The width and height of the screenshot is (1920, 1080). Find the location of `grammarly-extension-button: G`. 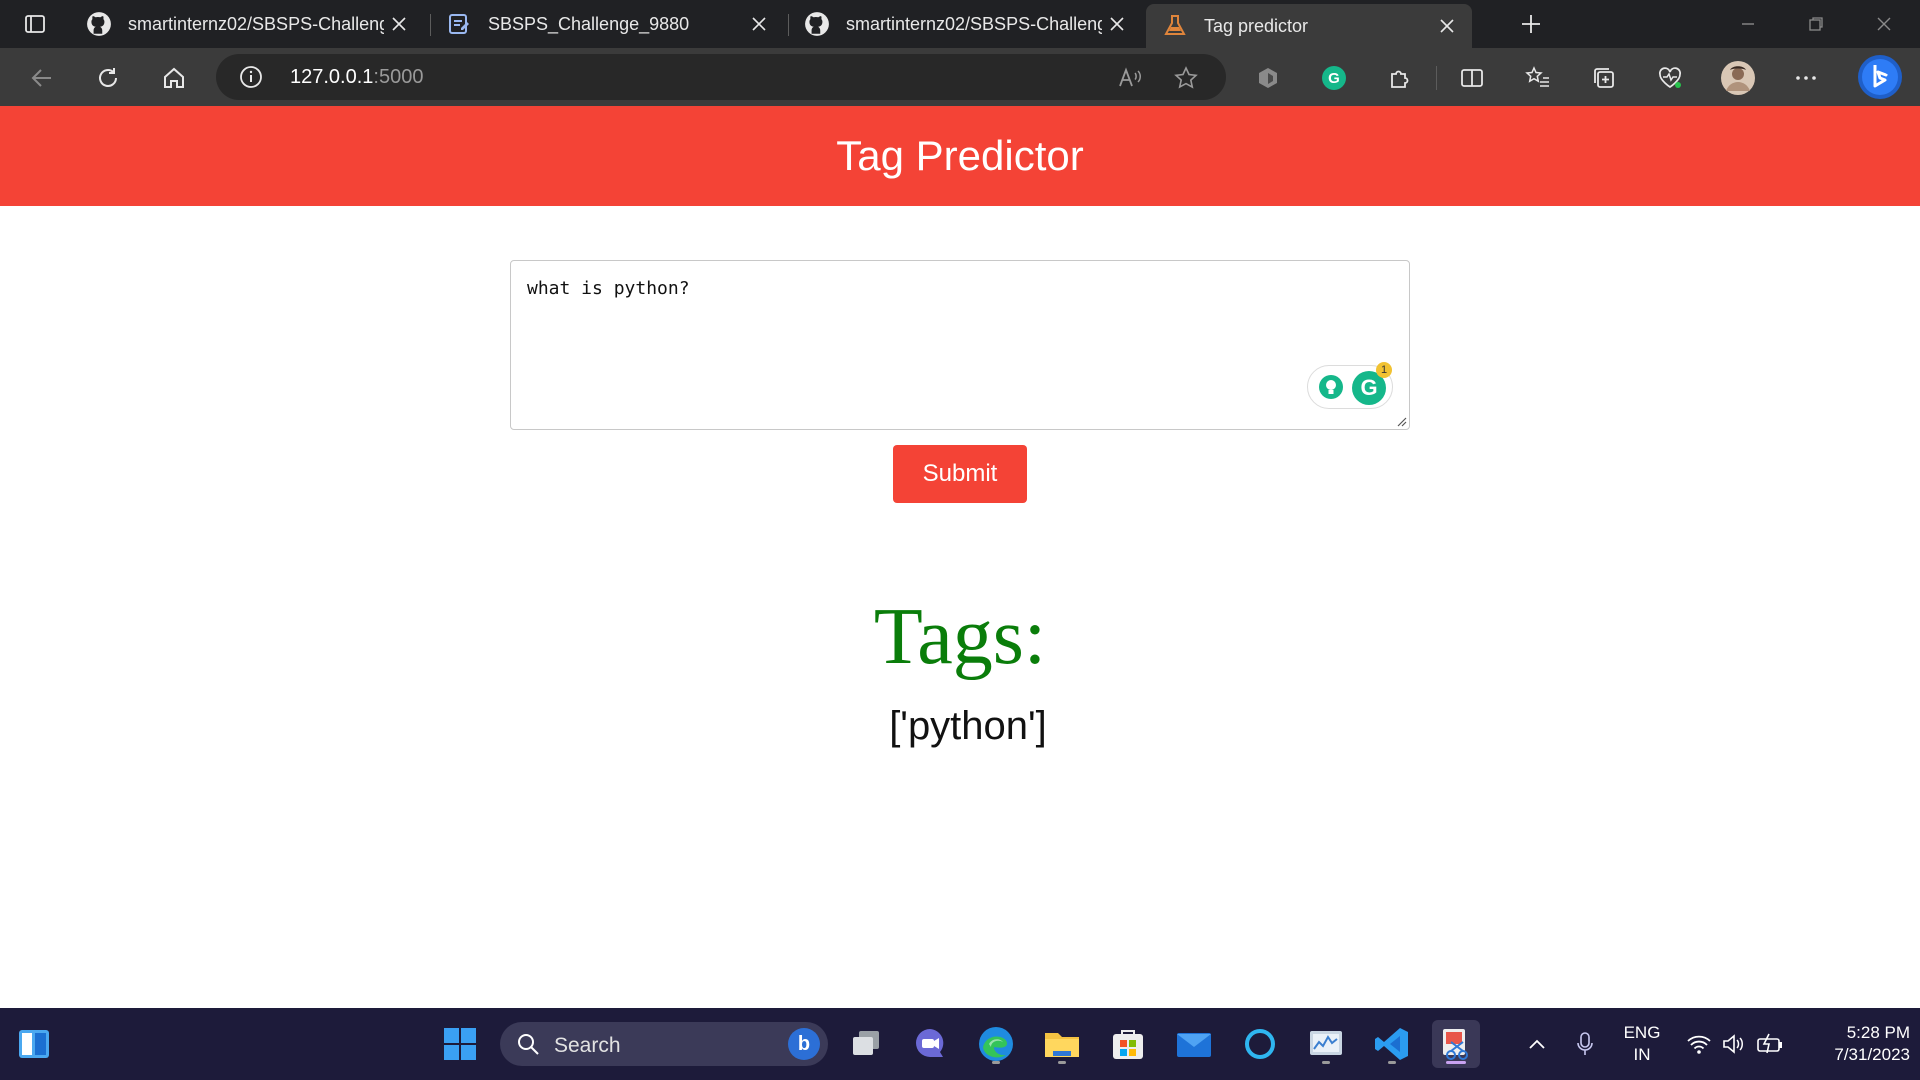

grammarly-extension-button: G is located at coordinates (1334, 78).